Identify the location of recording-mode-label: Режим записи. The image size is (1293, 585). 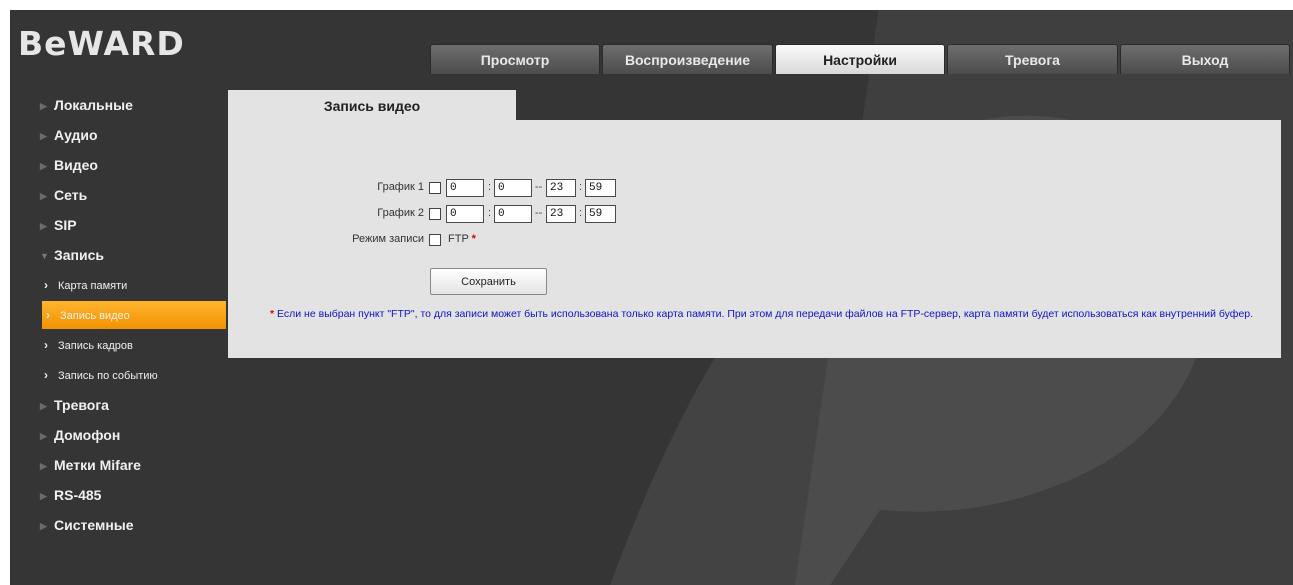
(388, 239).